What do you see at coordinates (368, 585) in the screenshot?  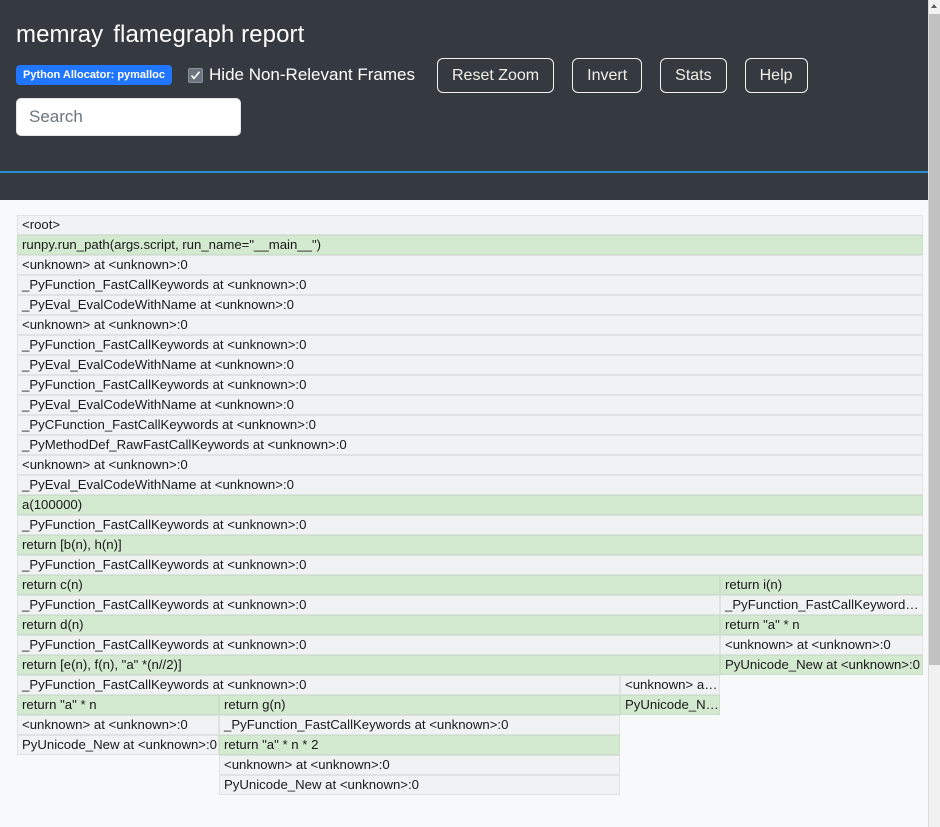 I see `flamegraph-frame: return c(n)` at bounding box center [368, 585].